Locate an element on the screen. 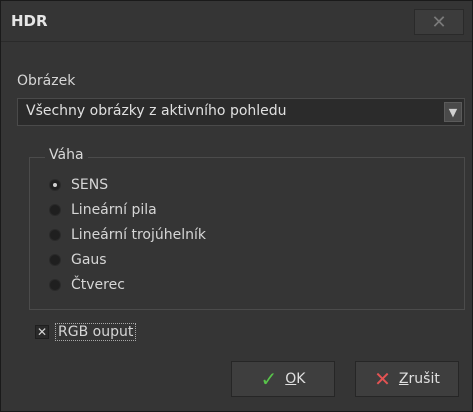  radio-label: SENS is located at coordinates (90, 185).